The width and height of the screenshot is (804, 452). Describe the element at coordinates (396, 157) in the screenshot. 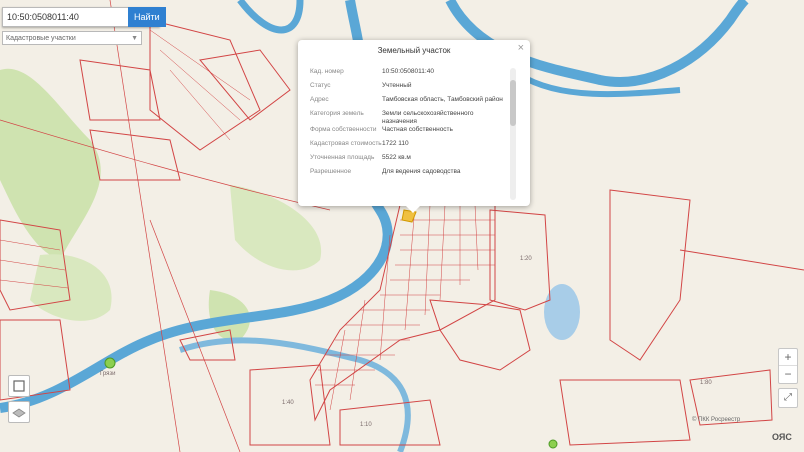

I see `popup-row-value: 5522 кв.м` at that location.